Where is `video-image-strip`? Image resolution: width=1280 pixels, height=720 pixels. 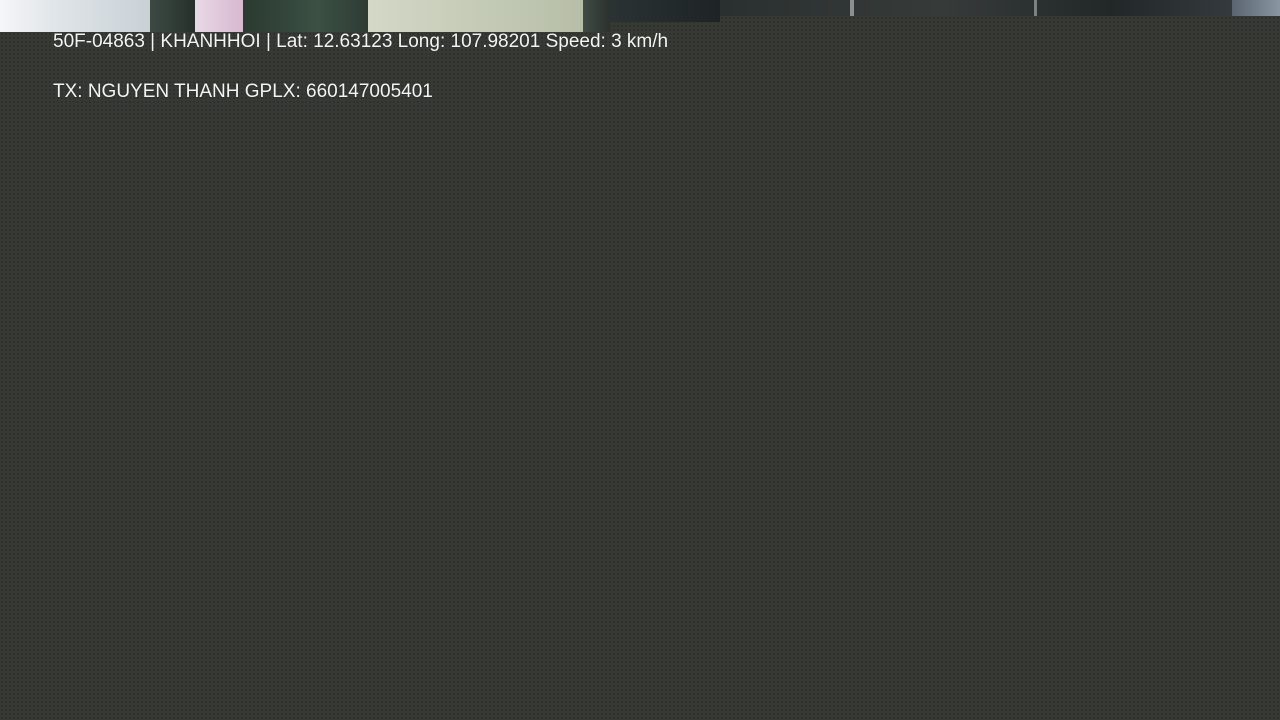
video-image-strip is located at coordinates (640, 16).